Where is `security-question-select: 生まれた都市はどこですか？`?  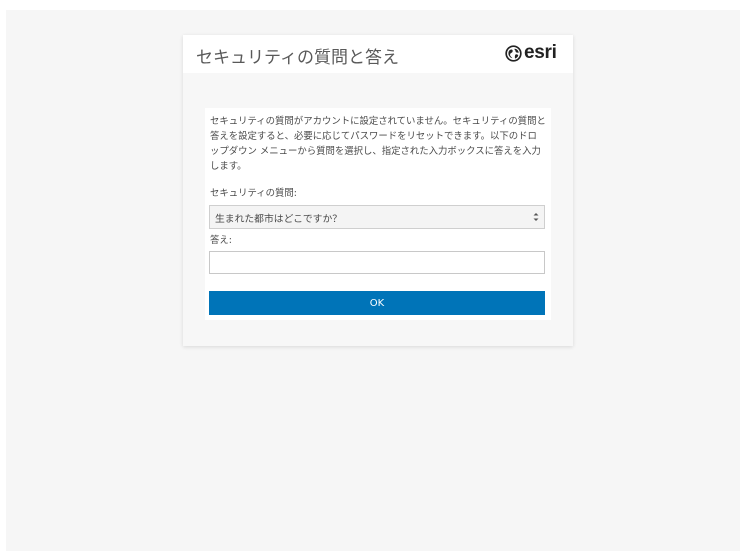 security-question-select: 生まれた都市はどこですか？ is located at coordinates (377, 217).